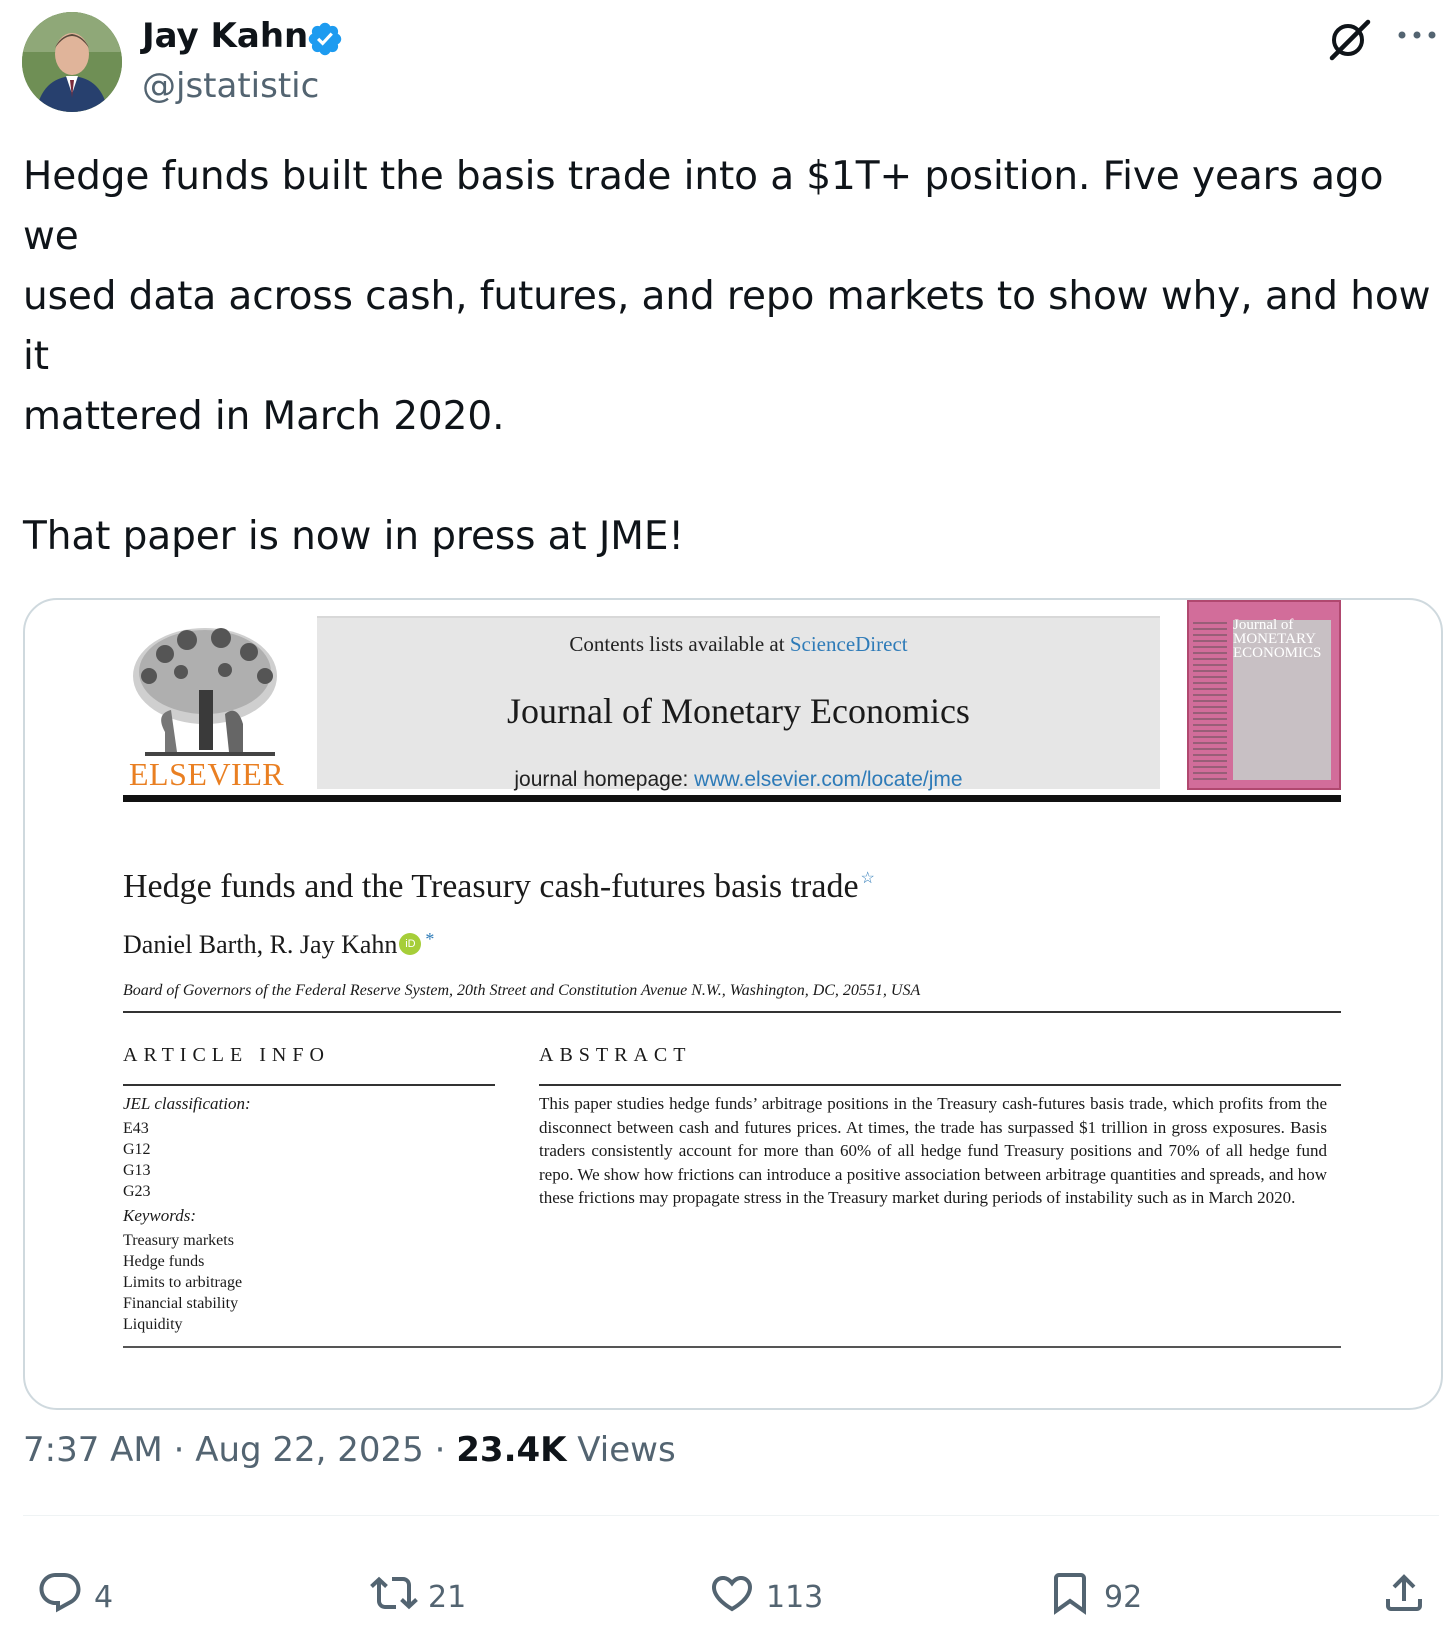 The image size is (1456, 1645). What do you see at coordinates (849, 644) in the screenshot?
I see `sciencedirect-link: ScienceDirect` at bounding box center [849, 644].